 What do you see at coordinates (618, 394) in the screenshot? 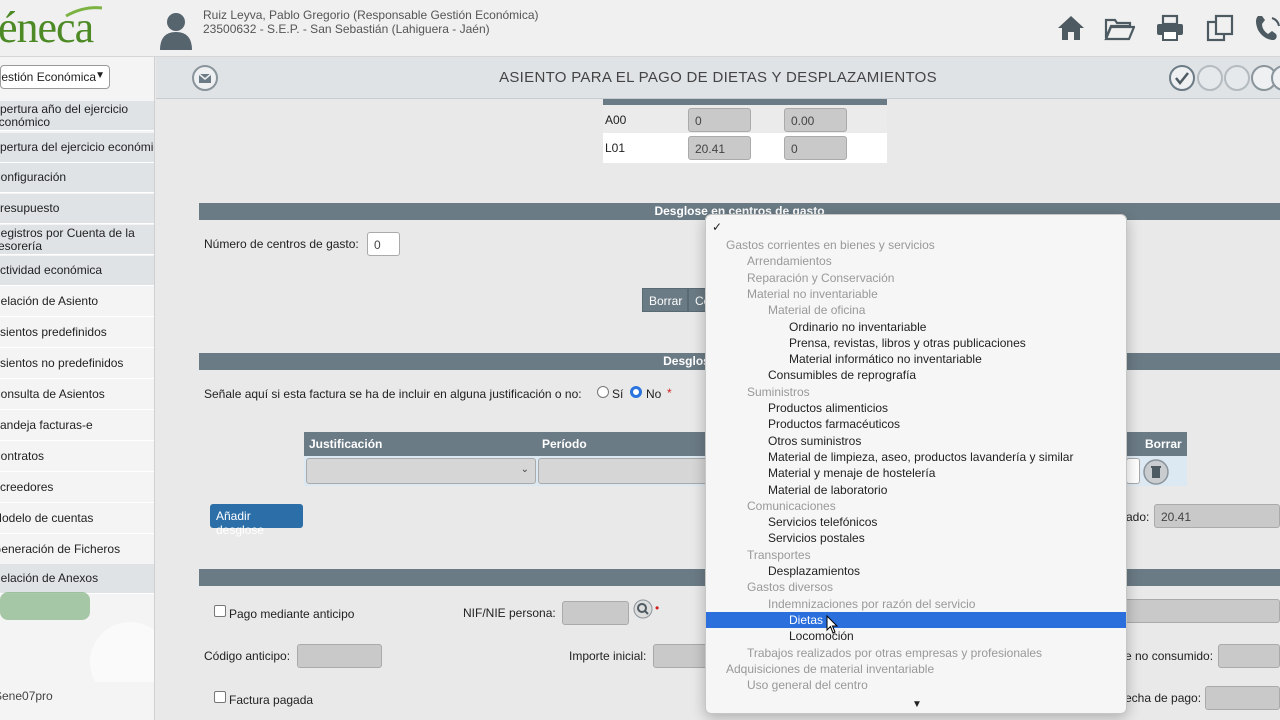
I see `justification-yes-label: Sí` at bounding box center [618, 394].